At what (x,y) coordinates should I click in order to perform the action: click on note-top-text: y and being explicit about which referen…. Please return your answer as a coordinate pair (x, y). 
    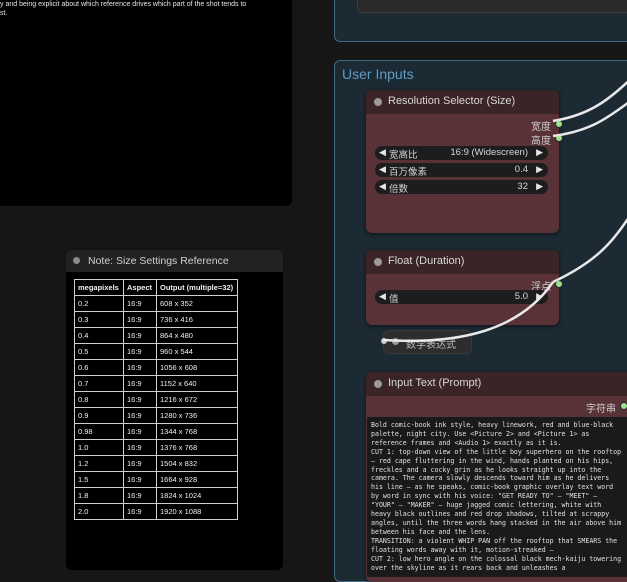
    Looking at the image, I should click on (143, 9).